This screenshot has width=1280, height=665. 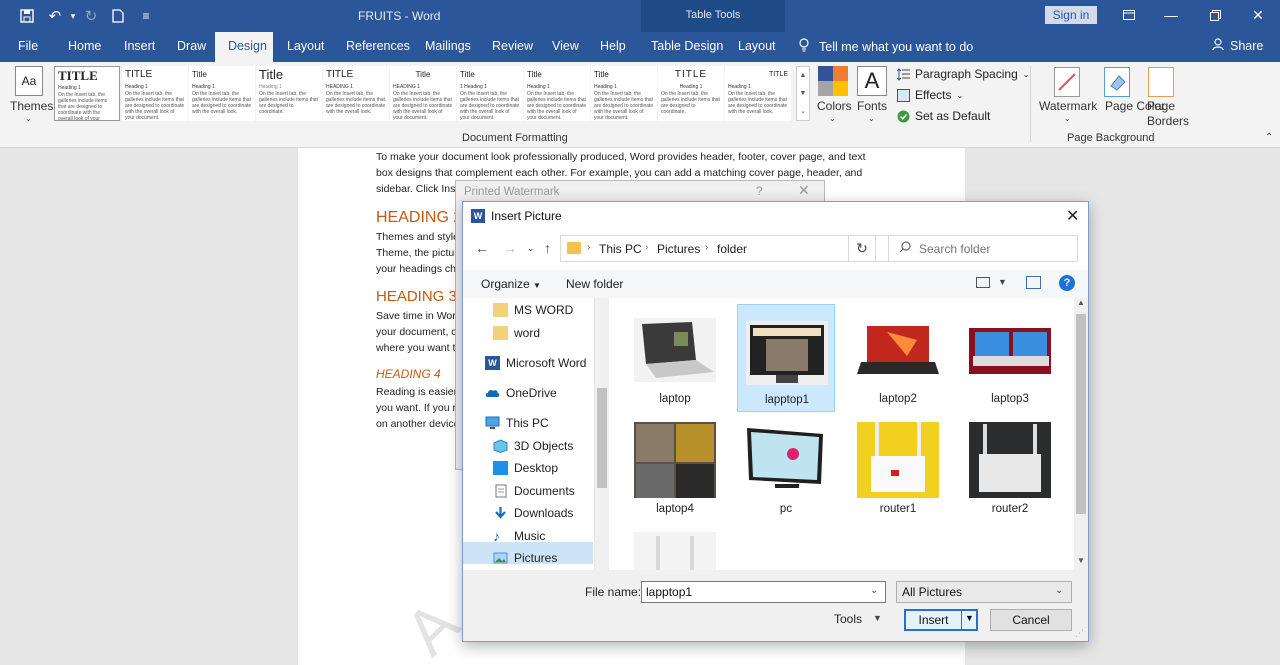 I want to click on new-document-icon, so click(x=118, y=16).